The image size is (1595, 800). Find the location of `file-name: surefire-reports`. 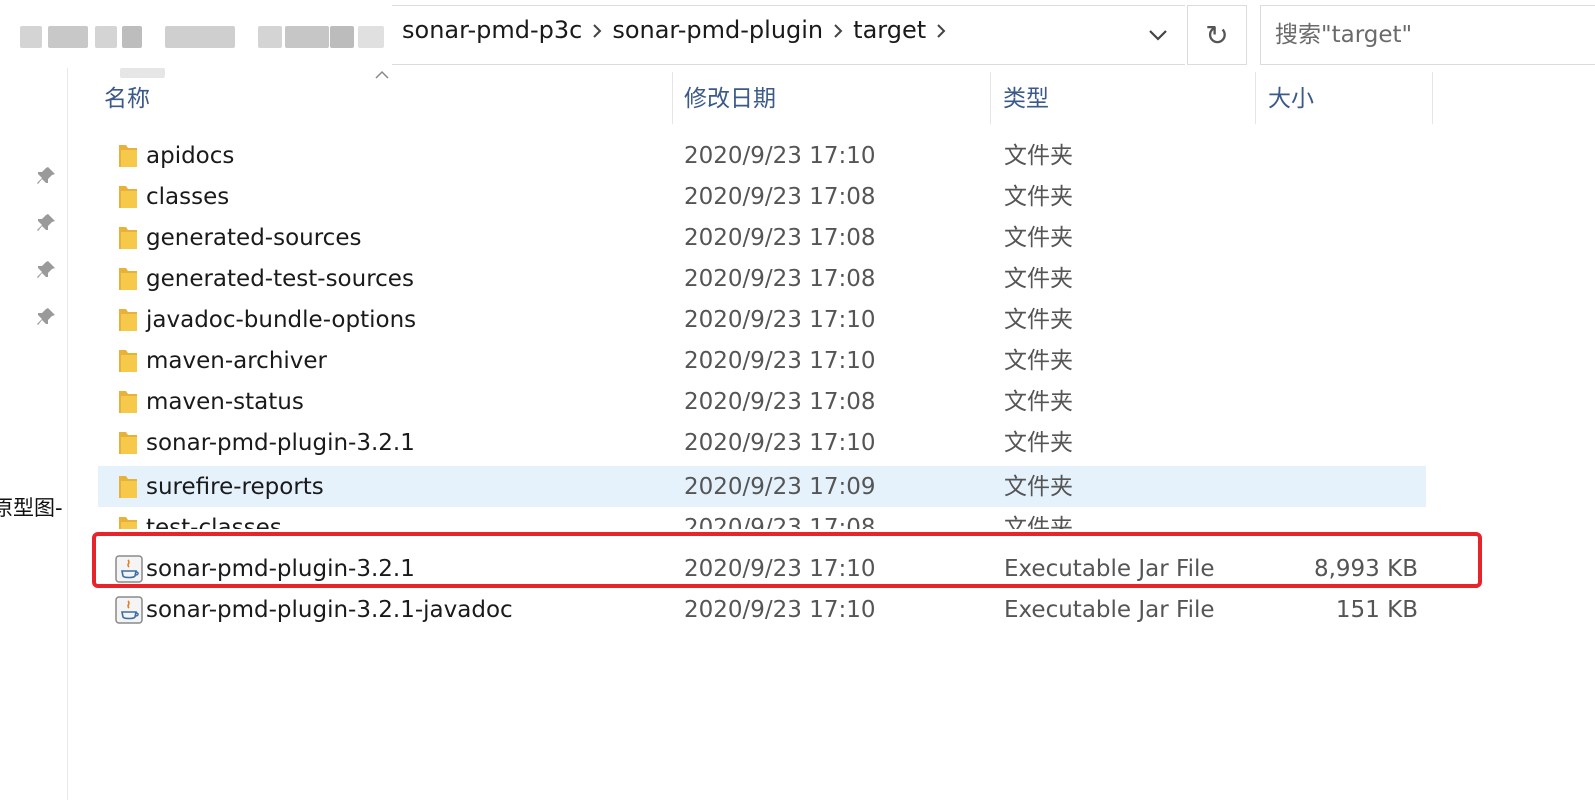

file-name: surefire-reports is located at coordinates (235, 487).